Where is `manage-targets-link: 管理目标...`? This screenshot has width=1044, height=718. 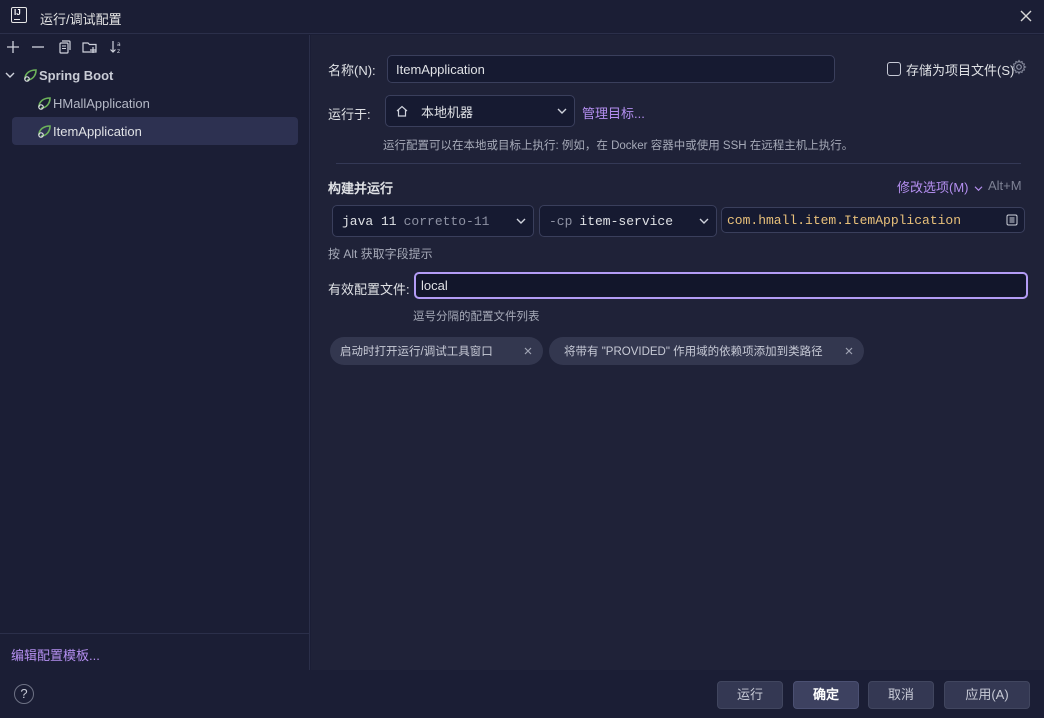 manage-targets-link: 管理目标... is located at coordinates (613, 112).